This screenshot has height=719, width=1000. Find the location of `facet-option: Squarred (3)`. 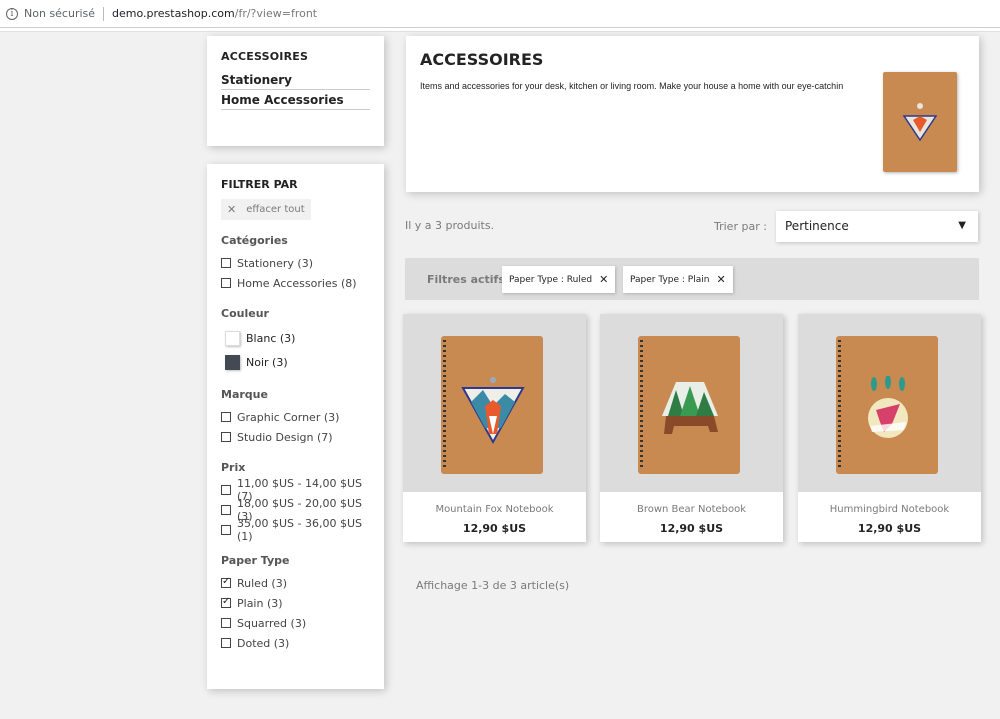

facet-option: Squarred (3) is located at coordinates (295, 623).